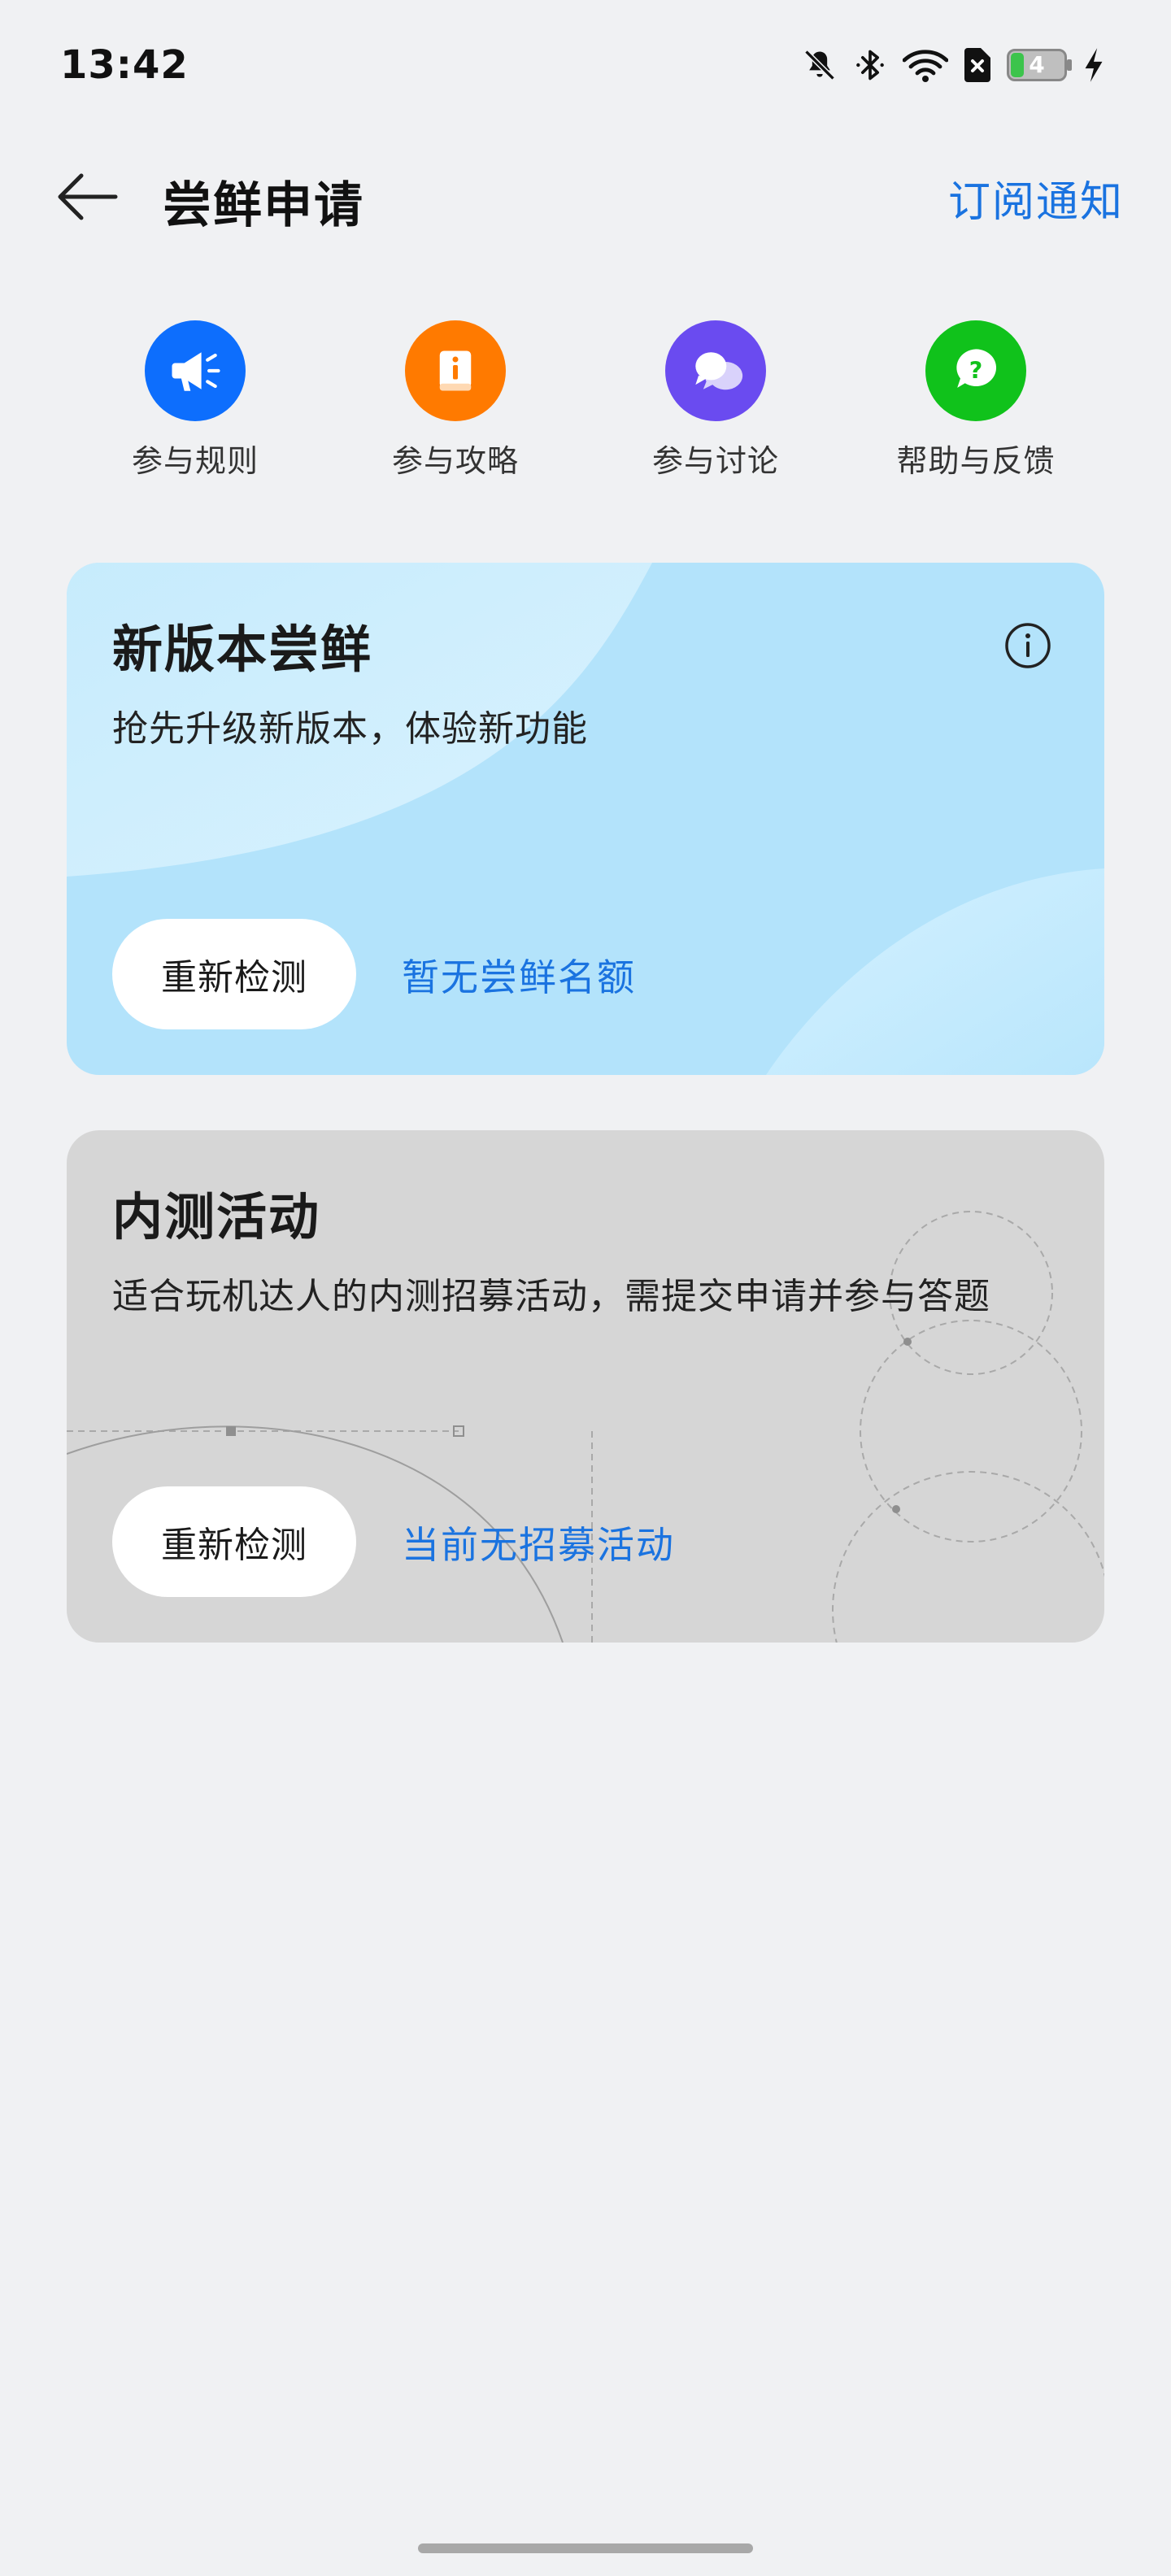  Describe the element at coordinates (195, 371) in the screenshot. I see `megaphone-icon` at that location.